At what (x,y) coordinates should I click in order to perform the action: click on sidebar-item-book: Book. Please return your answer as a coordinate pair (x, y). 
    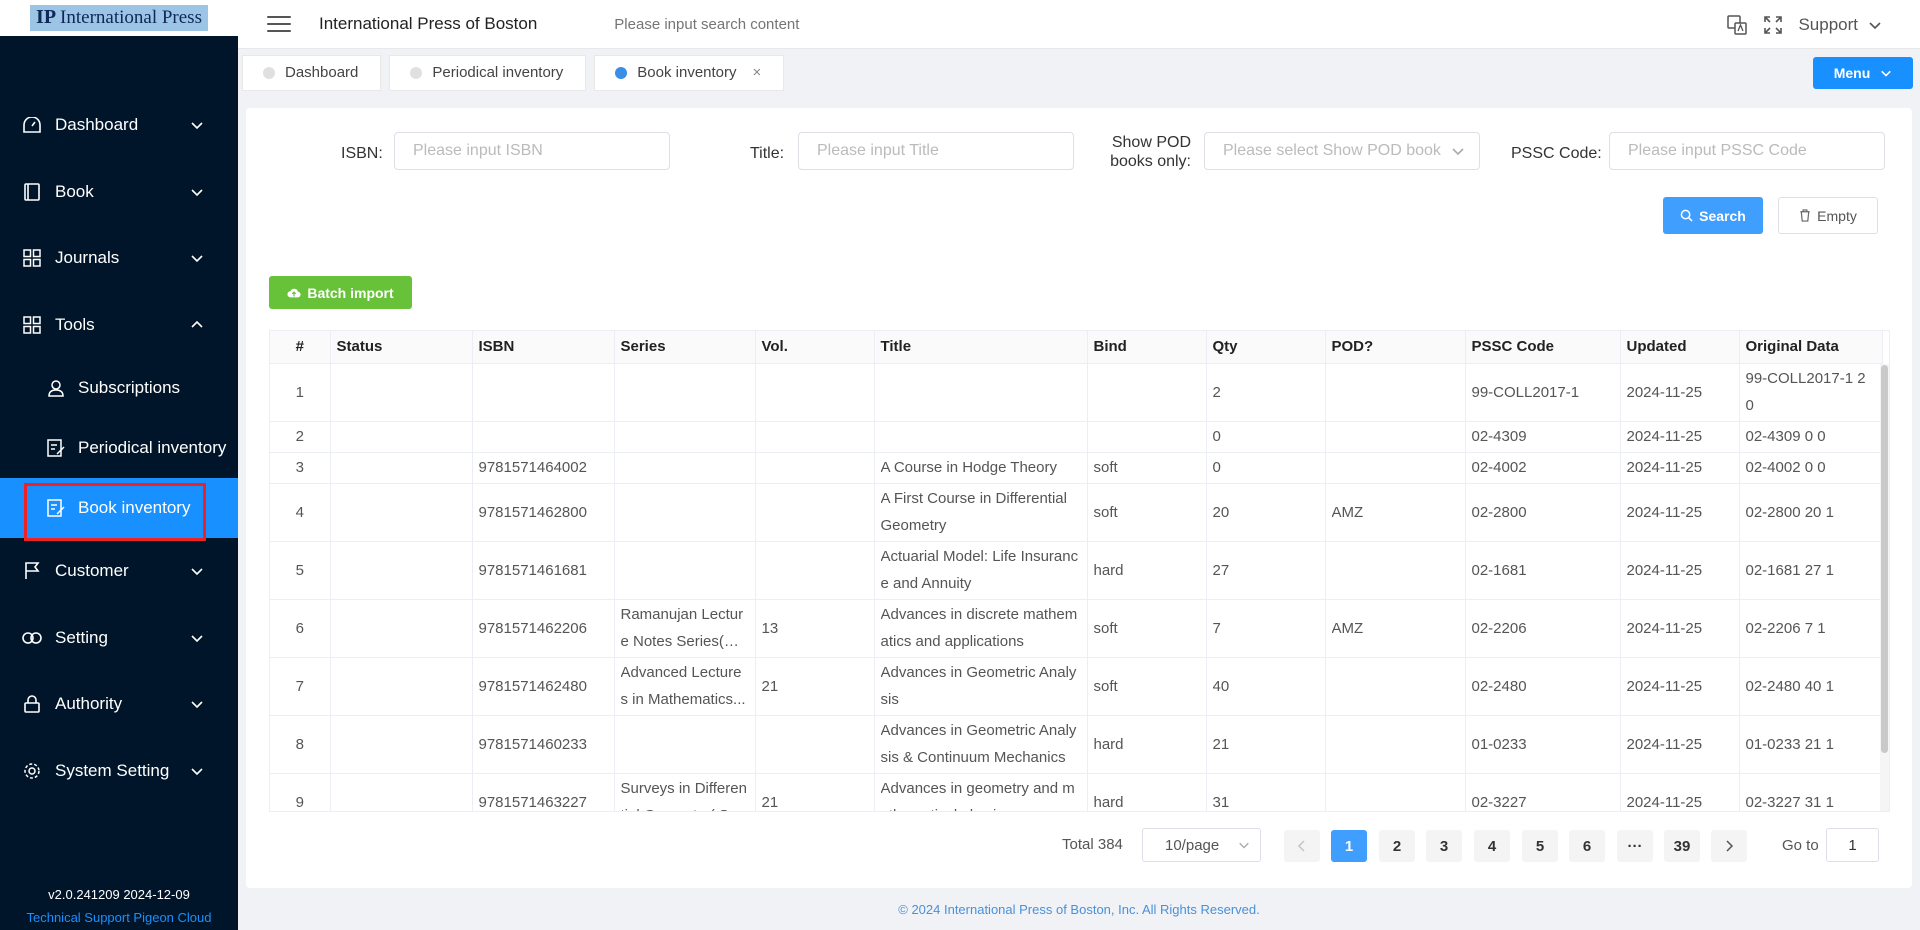
    Looking at the image, I should click on (119, 192).